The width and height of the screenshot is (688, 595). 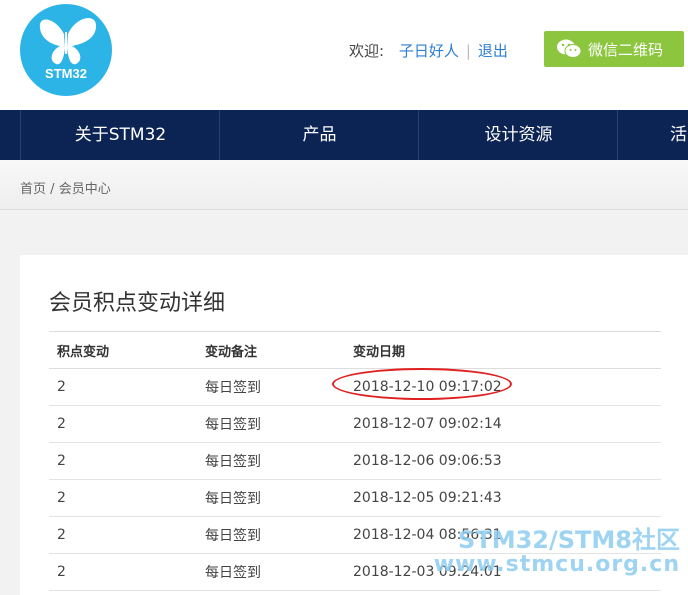 I want to click on nav-item-products: 产品, so click(x=319, y=135).